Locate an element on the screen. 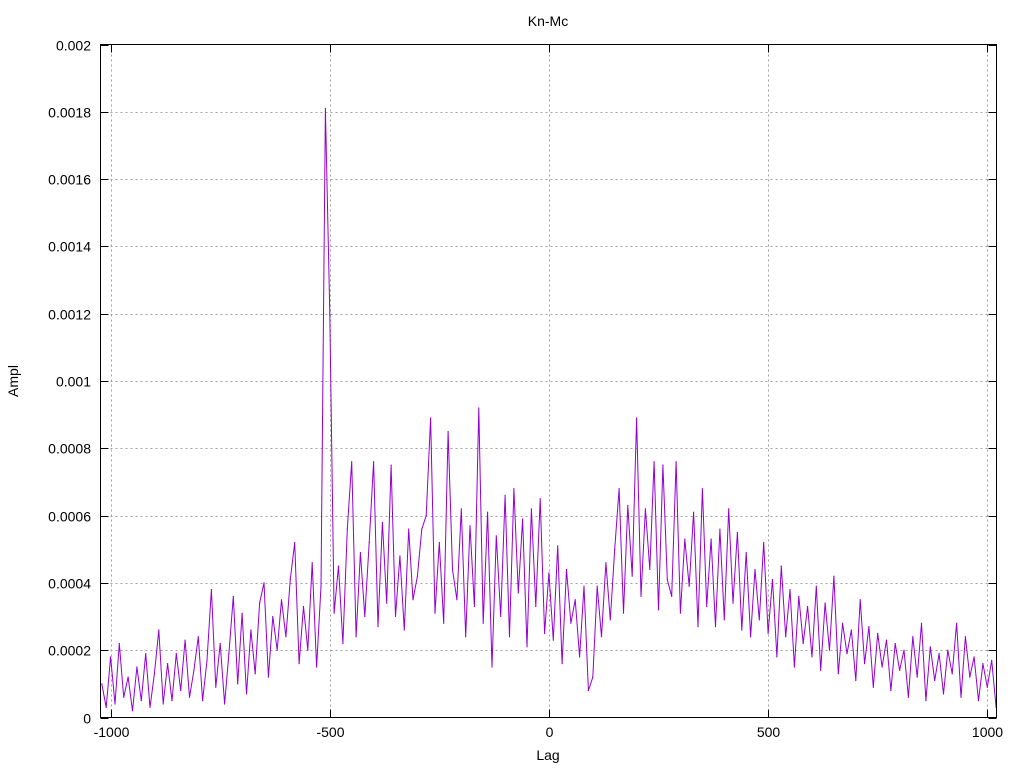 This screenshot has width=1024, height=768. y-tick-label: 0.001 is located at coordinates (73, 382).